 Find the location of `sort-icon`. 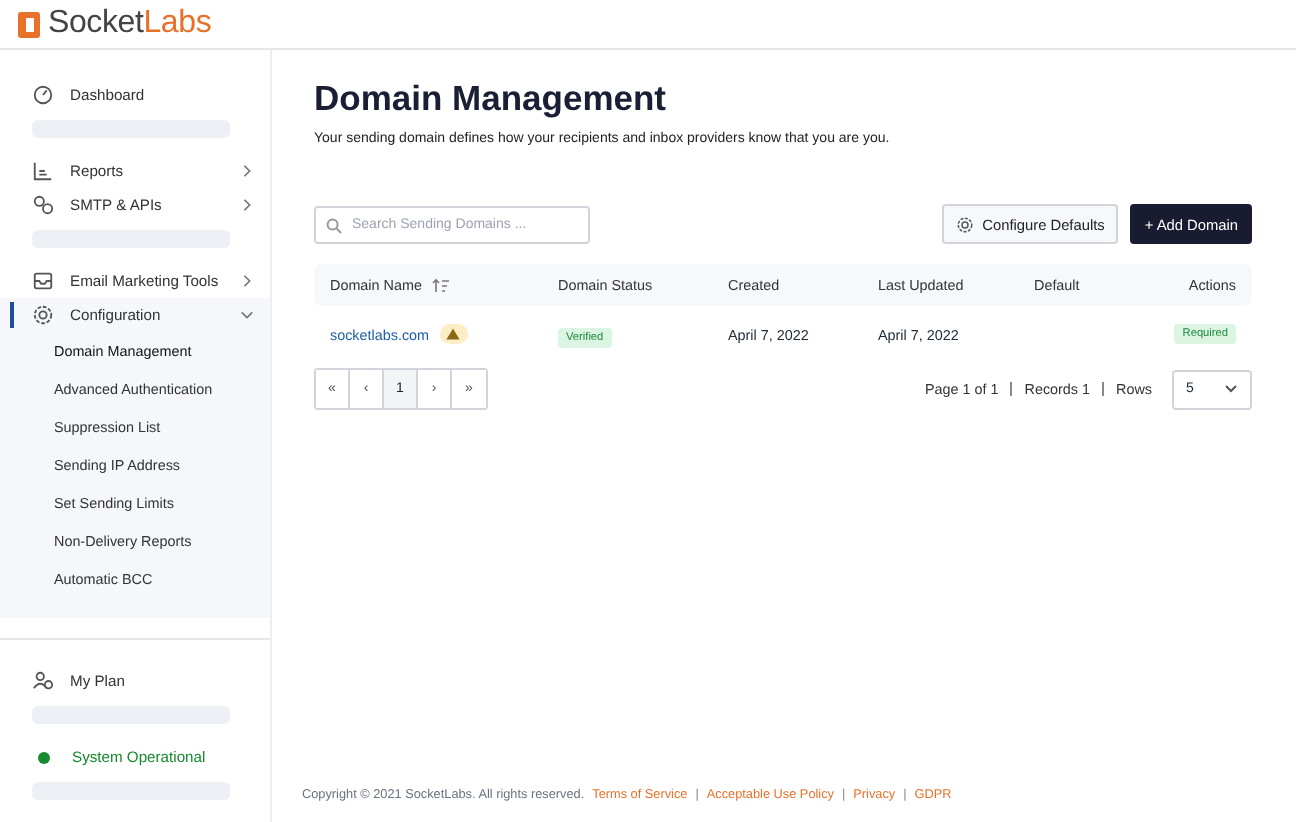

sort-icon is located at coordinates (440, 285).